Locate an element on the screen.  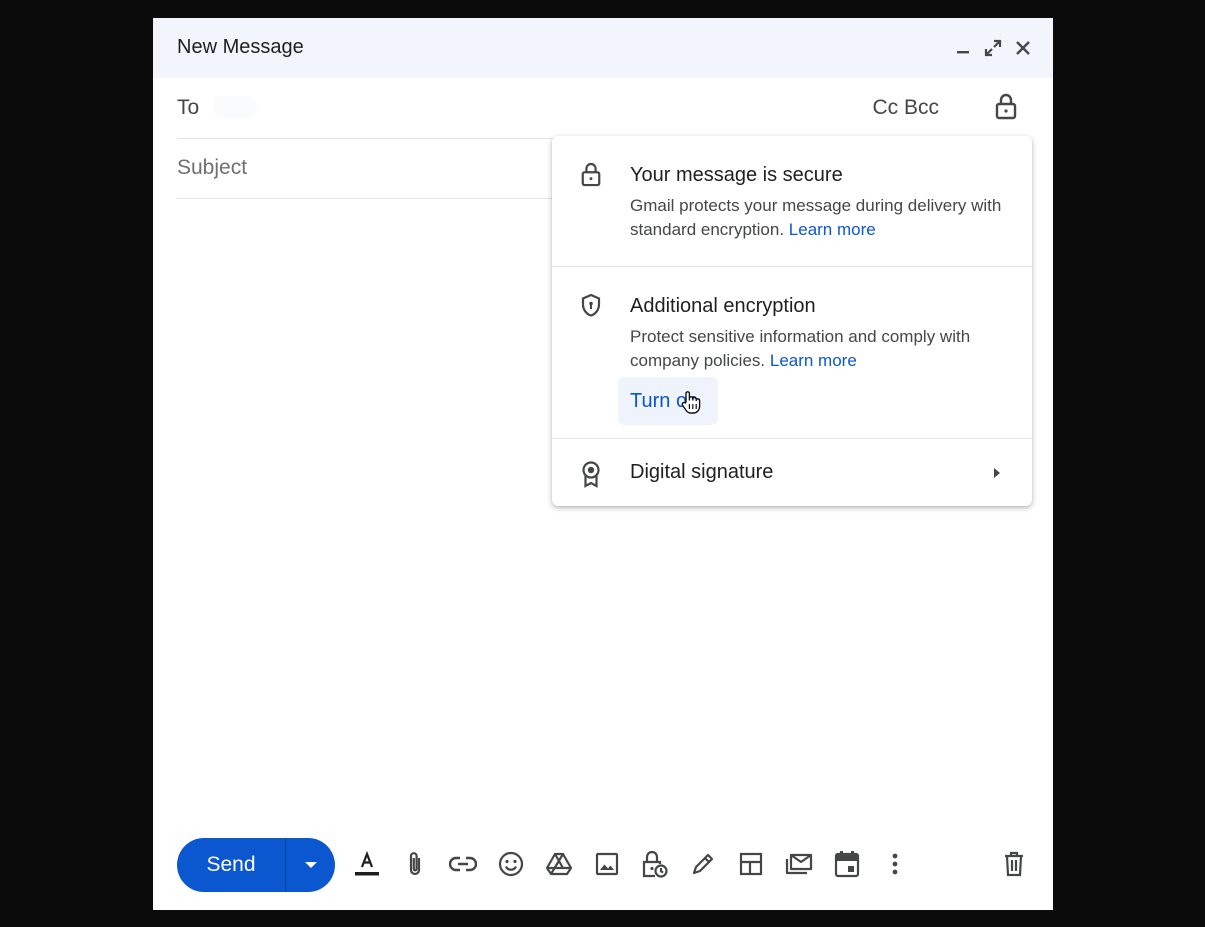
cc-link: Cc is located at coordinates (885, 107).